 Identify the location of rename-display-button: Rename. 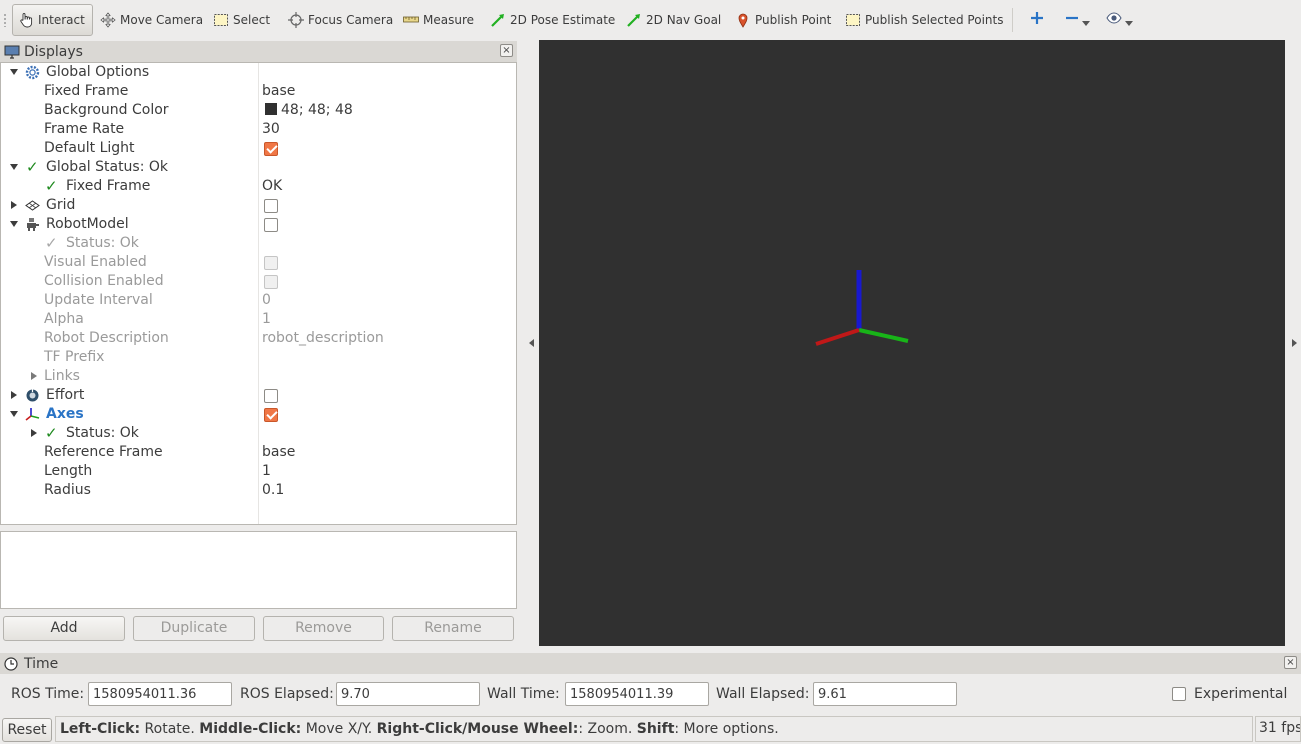
(453, 628).